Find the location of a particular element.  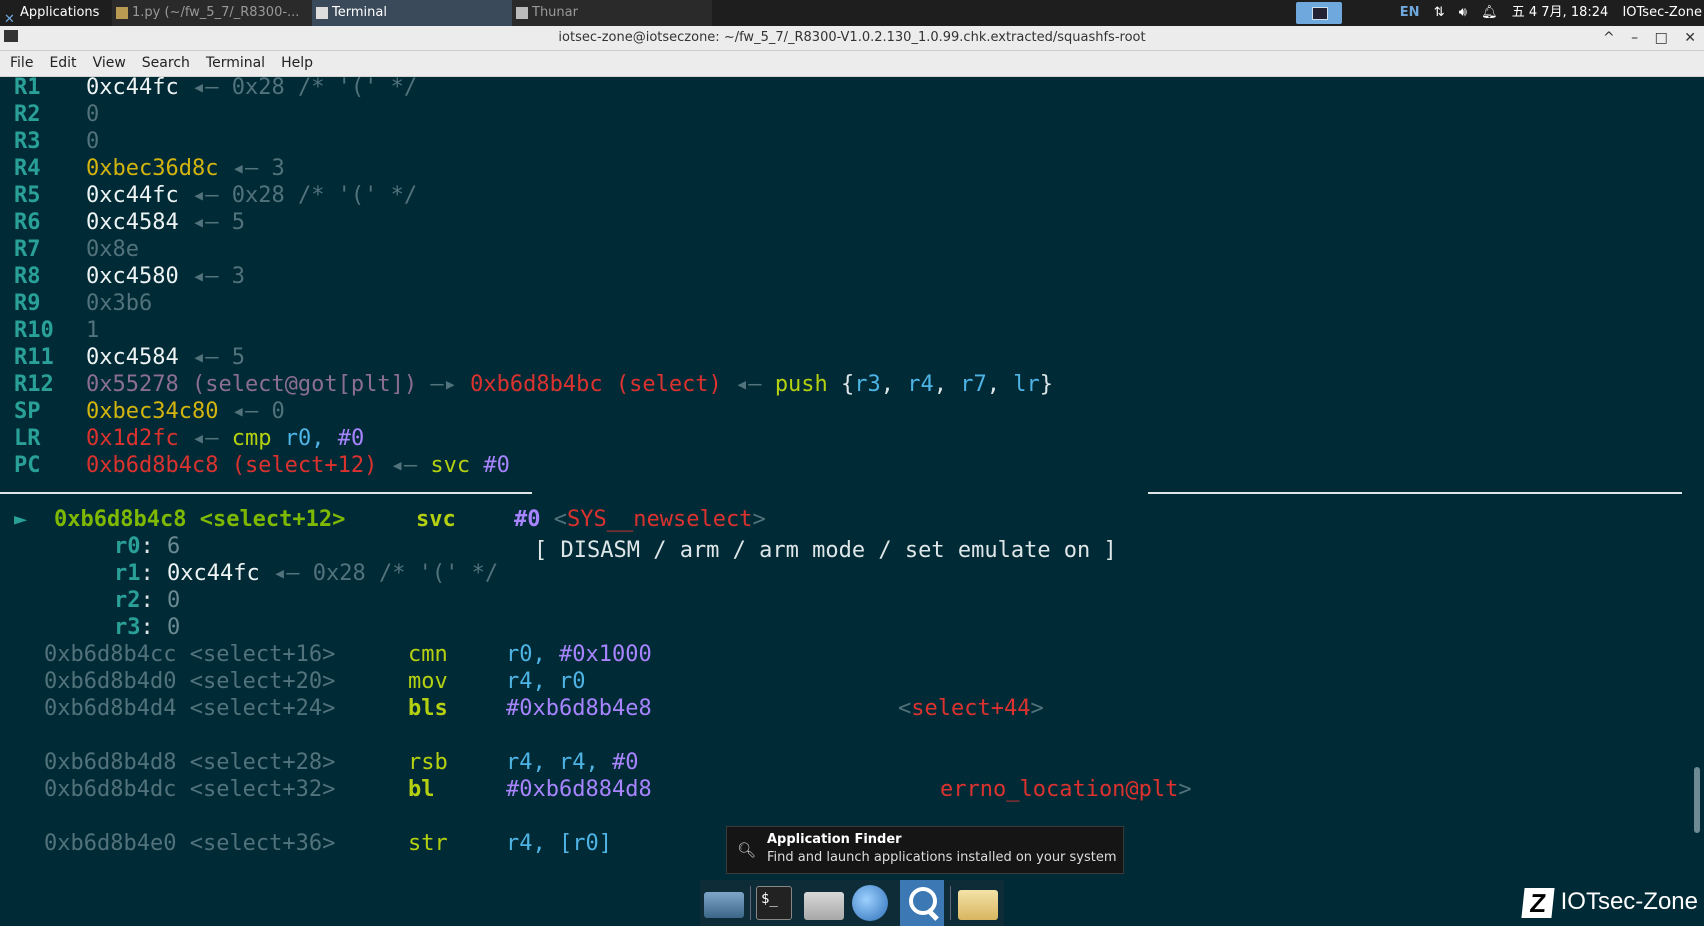

app-finder-icon is located at coordinates (922, 903).